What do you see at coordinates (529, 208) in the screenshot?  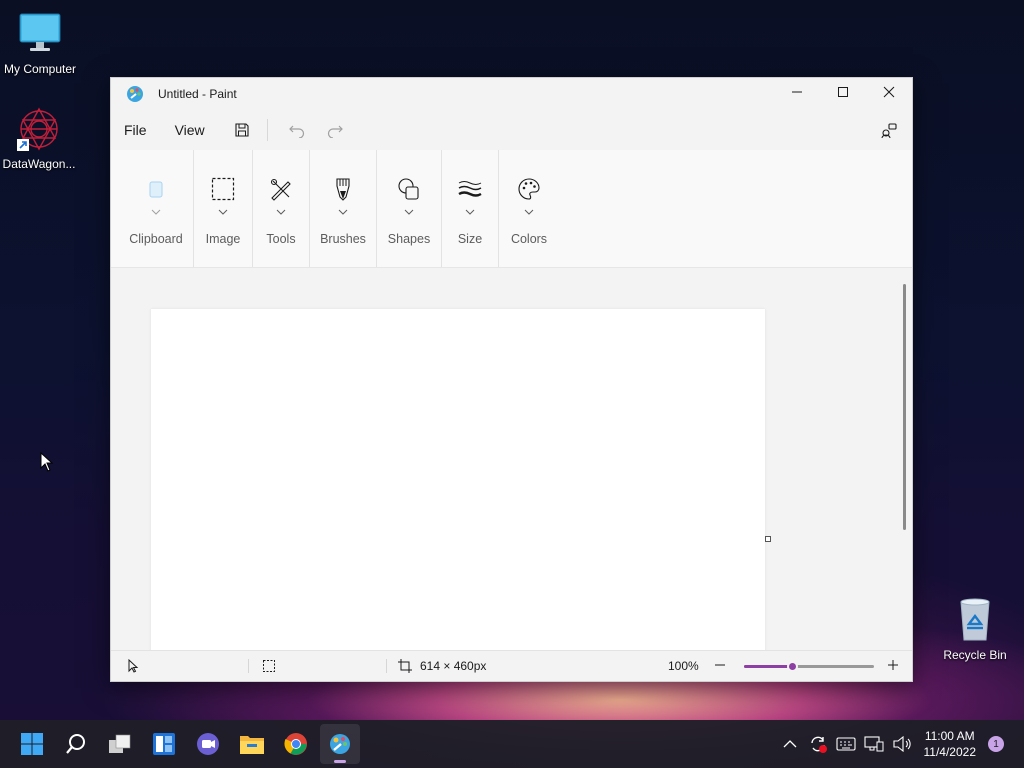 I see `ribbon-group-colors: Colors` at bounding box center [529, 208].